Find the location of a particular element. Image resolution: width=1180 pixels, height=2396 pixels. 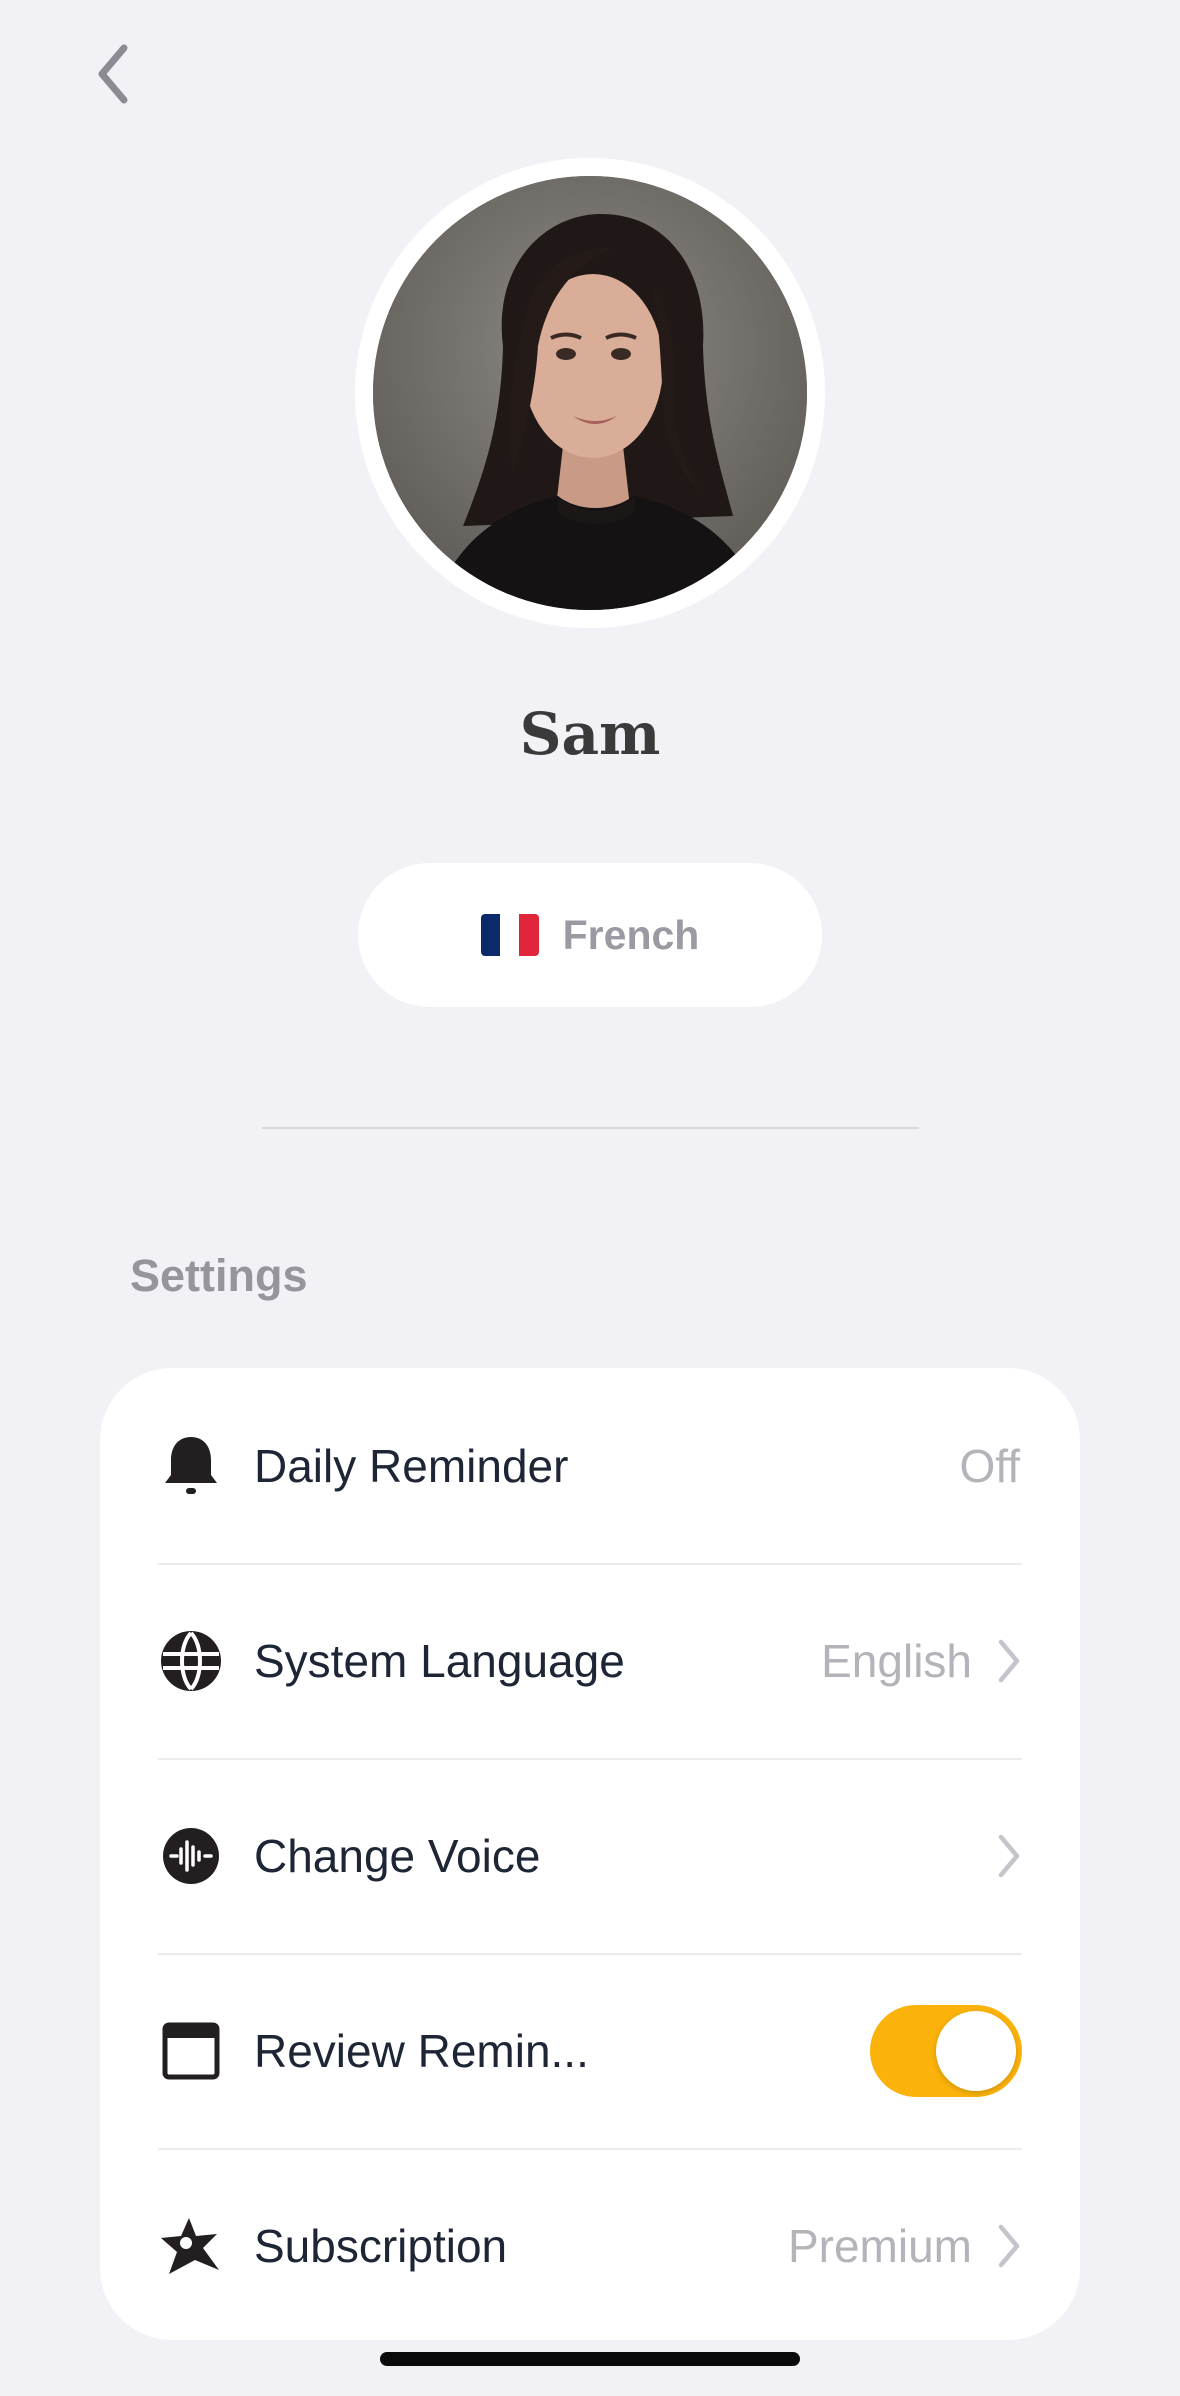

settings-row-value: English is located at coordinates (896, 1660).